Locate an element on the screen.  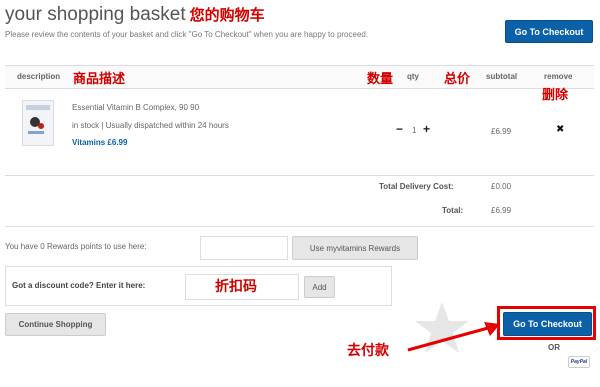
checkout-button-bottom: Go To Checkout is located at coordinates (547, 324).